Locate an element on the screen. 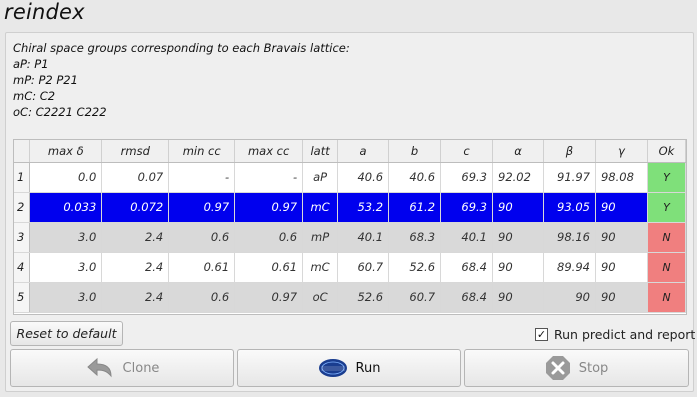 This screenshot has height=397, width=697. header-gamma: γ is located at coordinates (621, 151).